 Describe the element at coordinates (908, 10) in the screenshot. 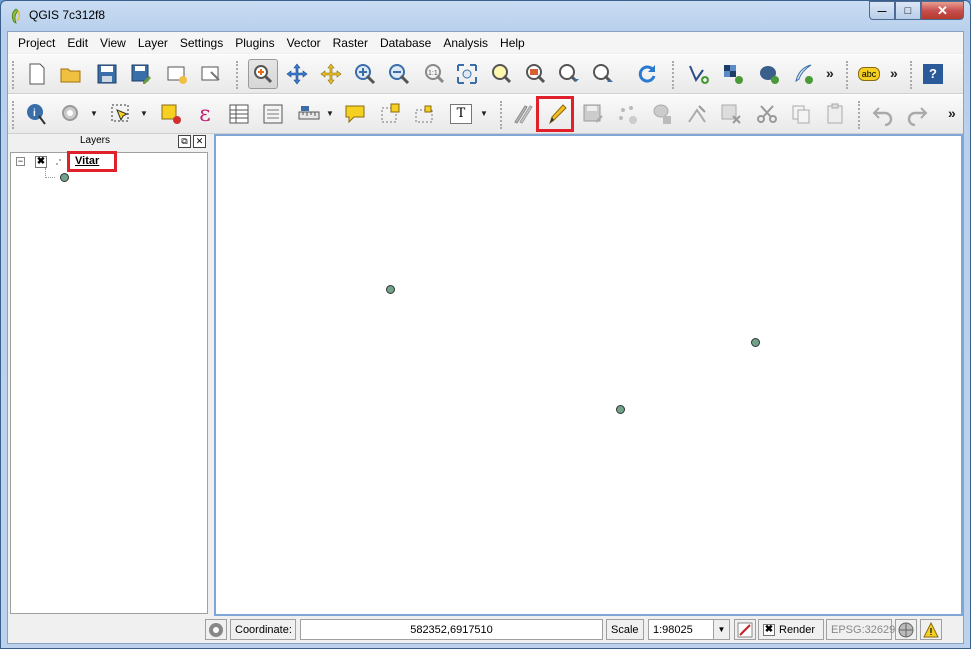

I see `maximize-button: □` at that location.